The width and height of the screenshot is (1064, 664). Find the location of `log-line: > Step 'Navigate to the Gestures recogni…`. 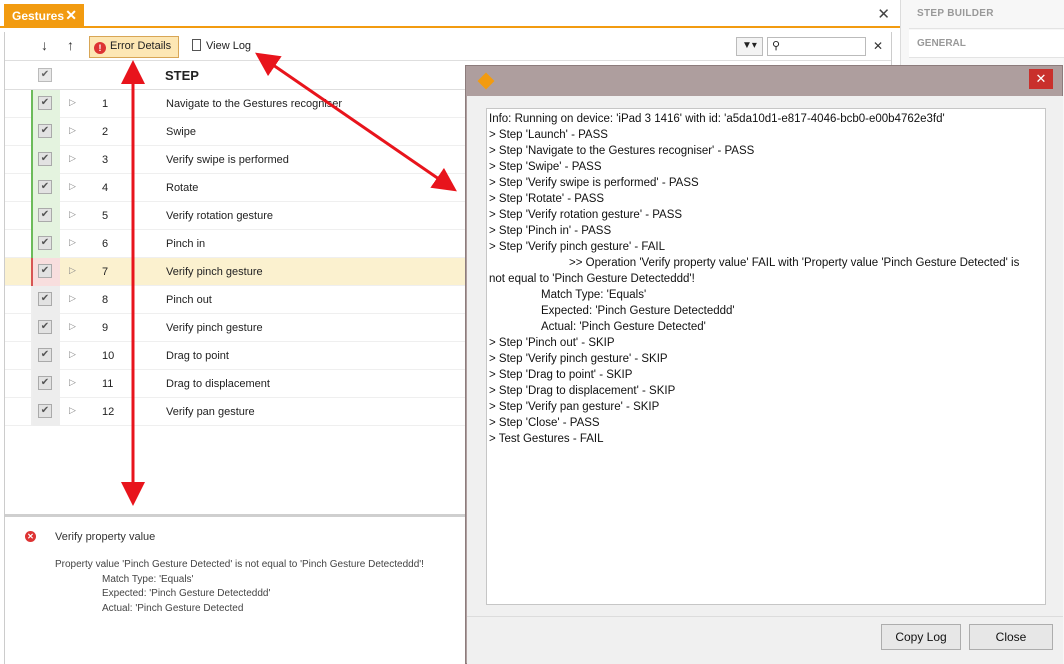

log-line: > Step 'Navigate to the Gestures recogni… is located at coordinates (622, 151).